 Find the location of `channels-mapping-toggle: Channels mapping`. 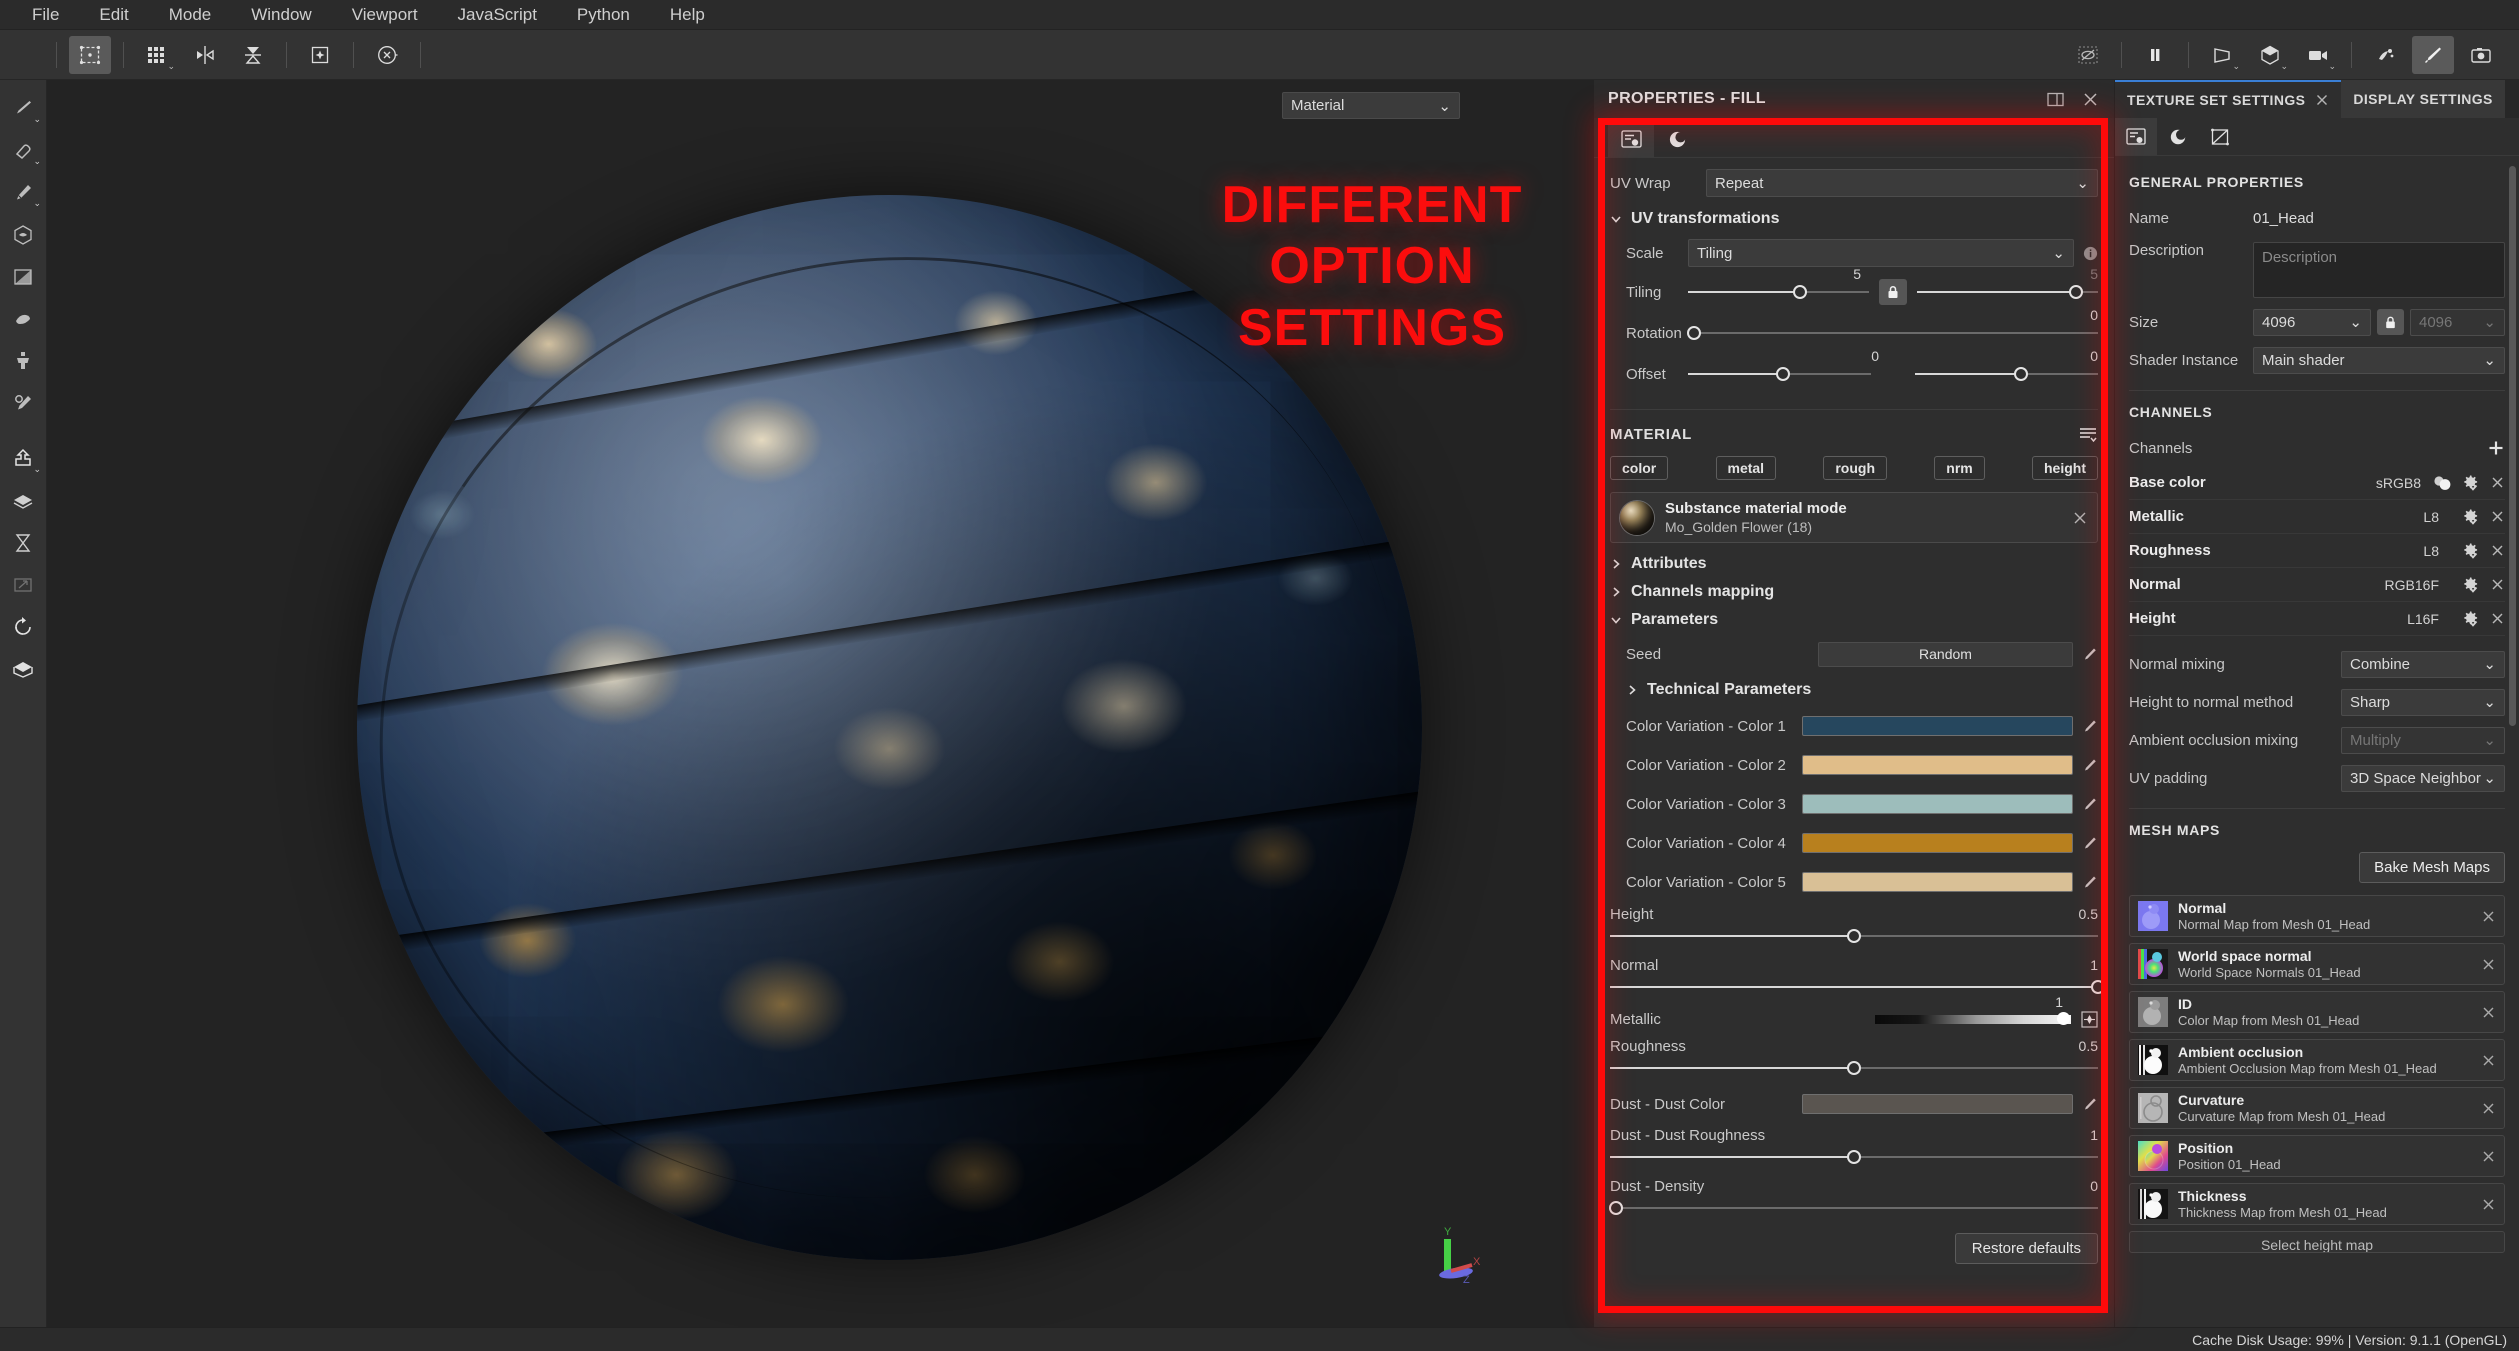

channels-mapping-toggle: Channels mapping is located at coordinates (1854, 592).